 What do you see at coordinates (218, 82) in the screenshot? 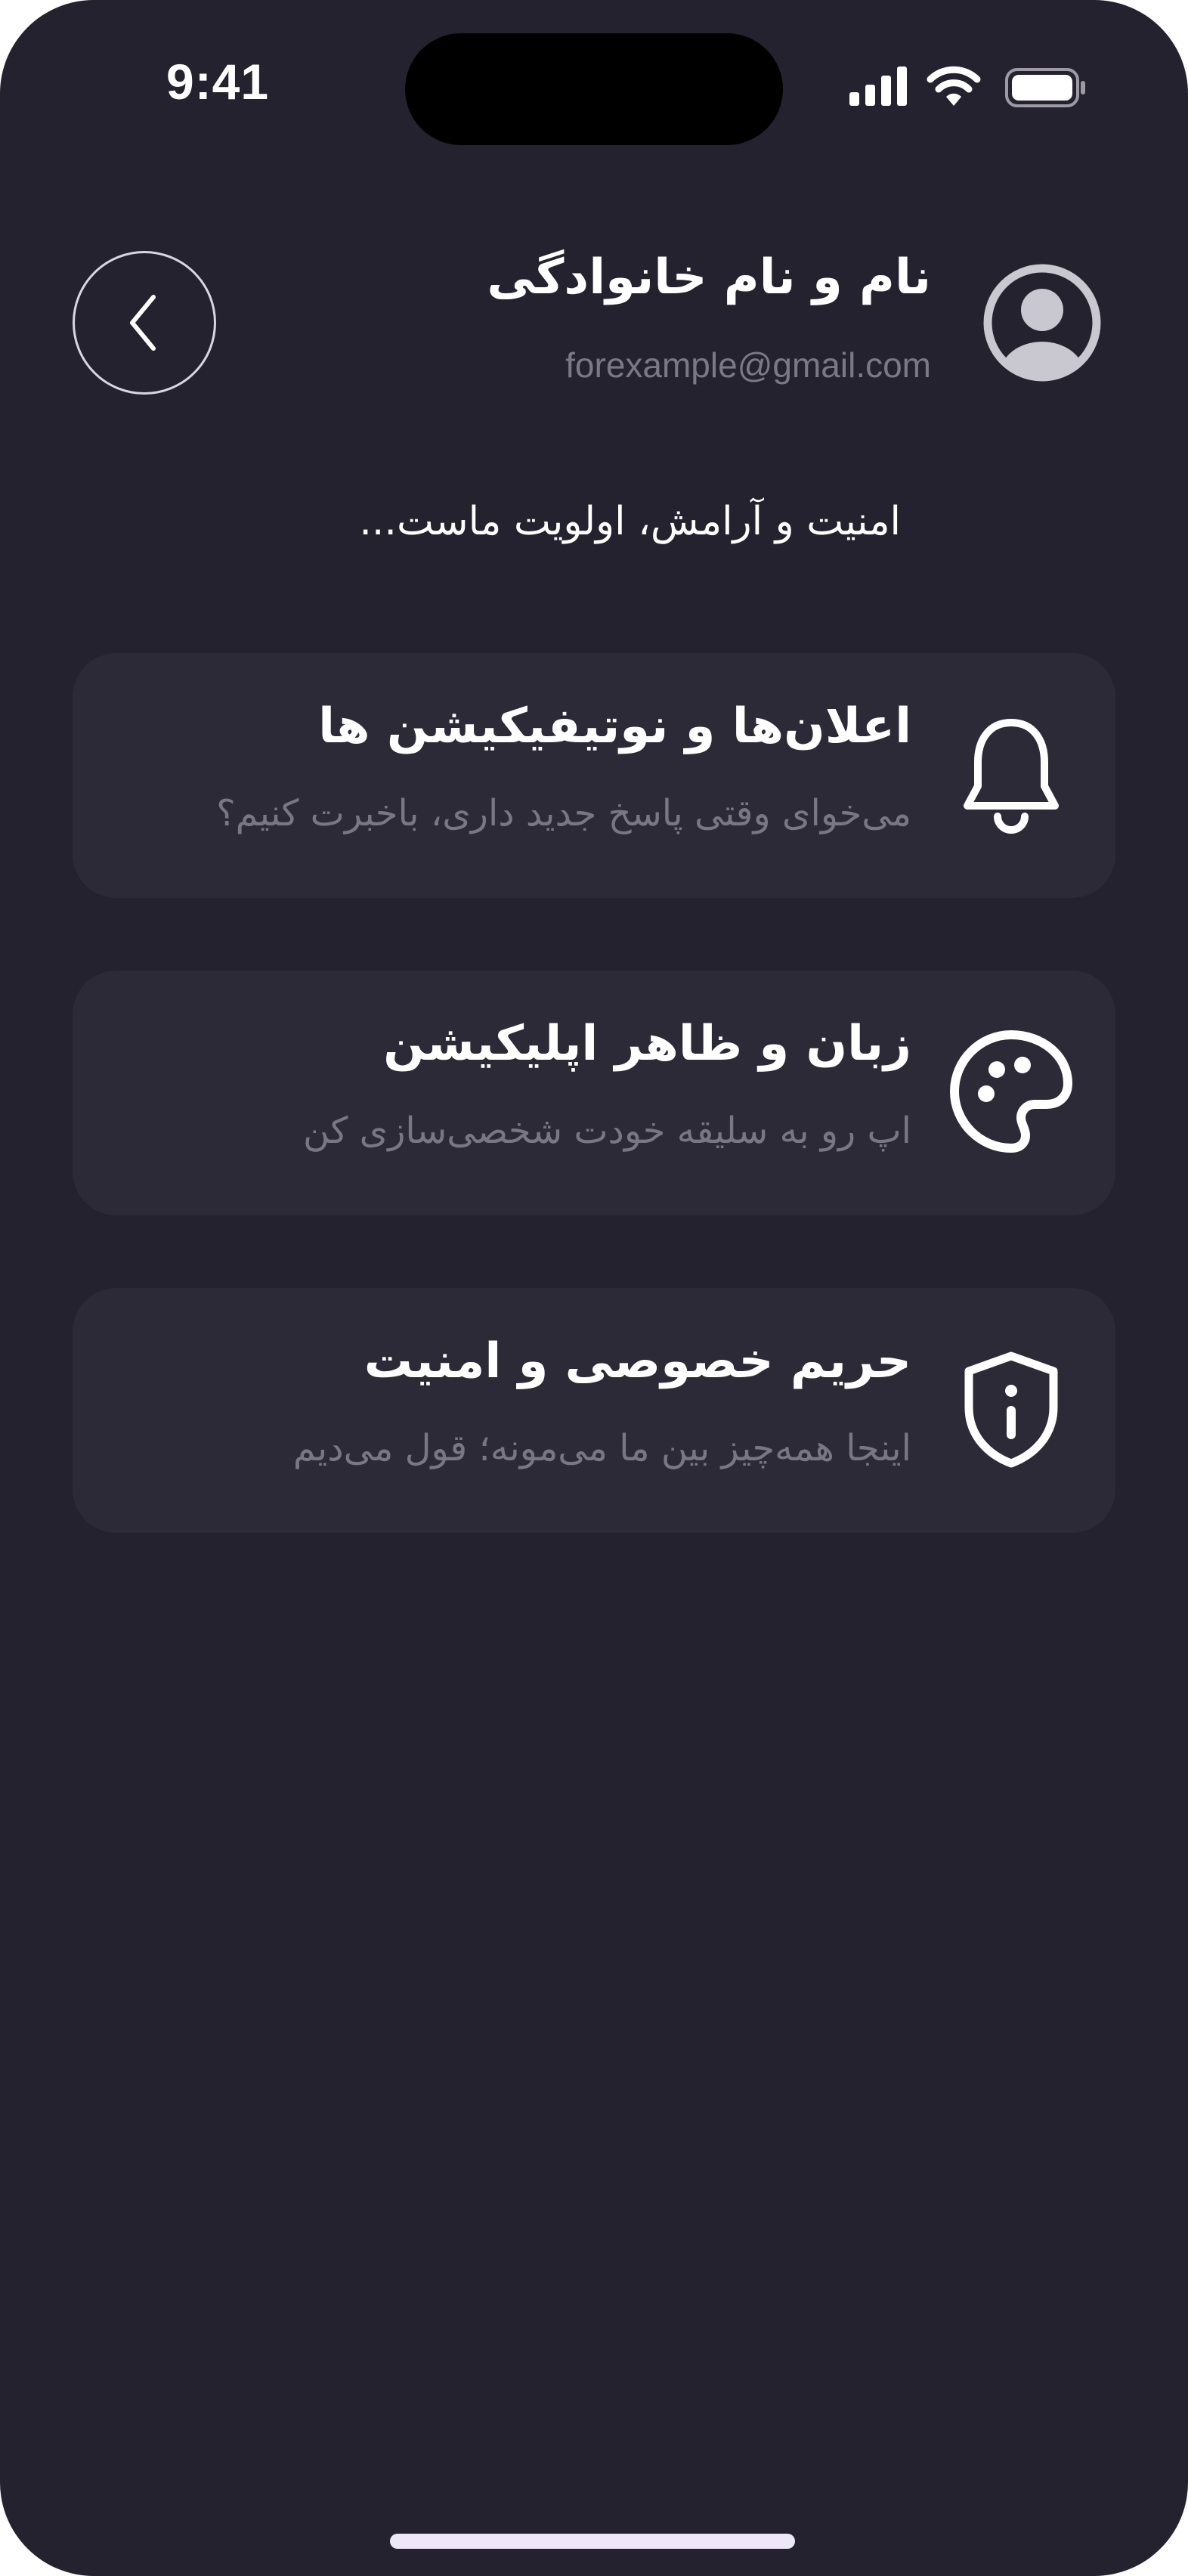
I see `status-time: 9:41` at bounding box center [218, 82].